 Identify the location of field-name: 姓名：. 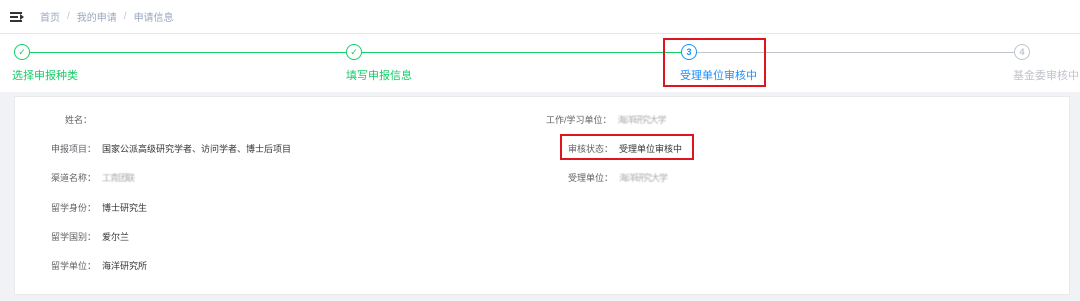
(81, 119).